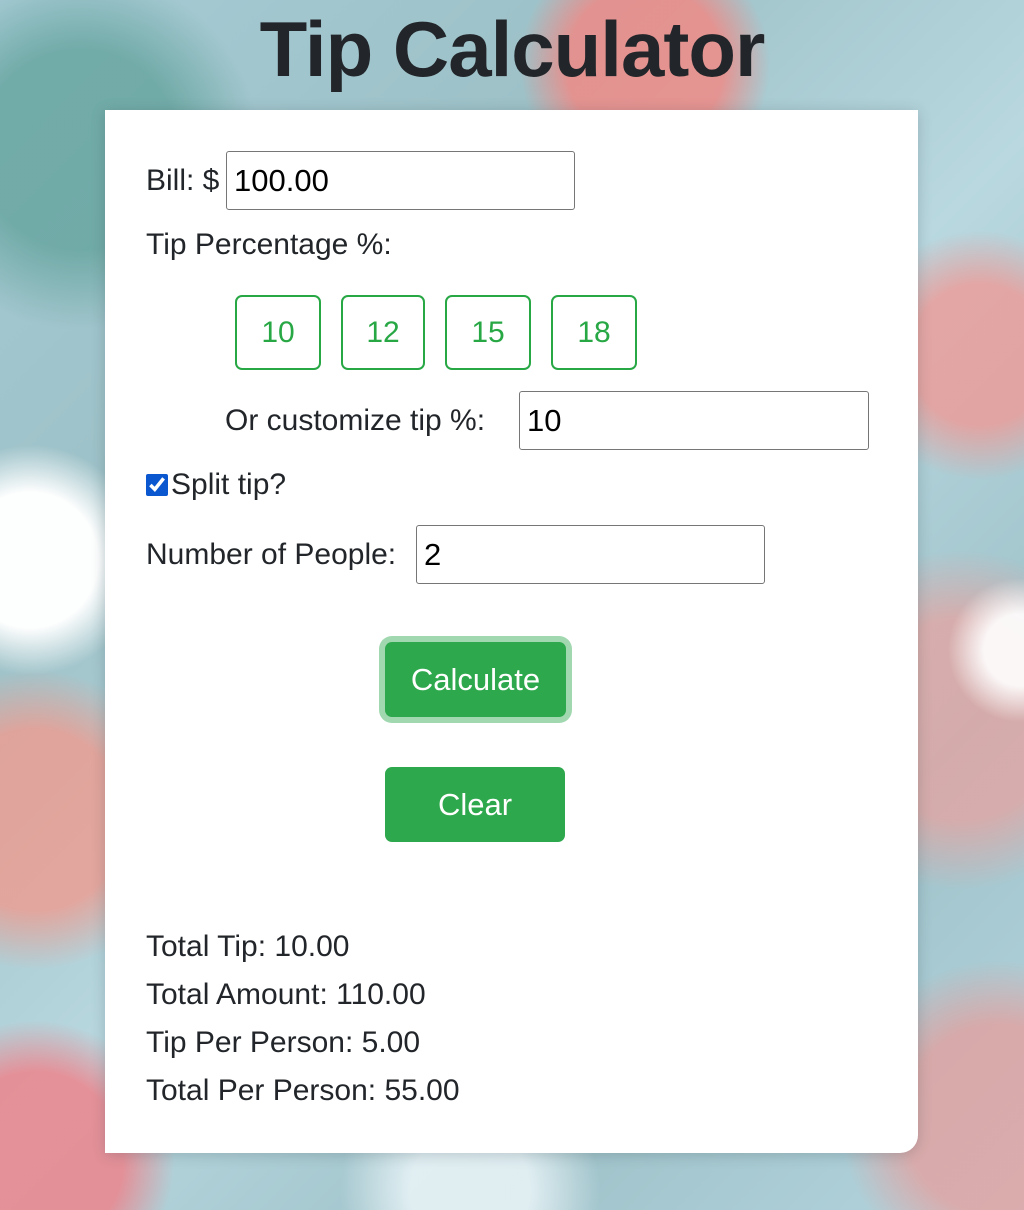 This screenshot has height=1210, width=1024. Describe the element at coordinates (303, 1090) in the screenshot. I see `total-per-person-result: Total Per Person: 55.00` at that location.